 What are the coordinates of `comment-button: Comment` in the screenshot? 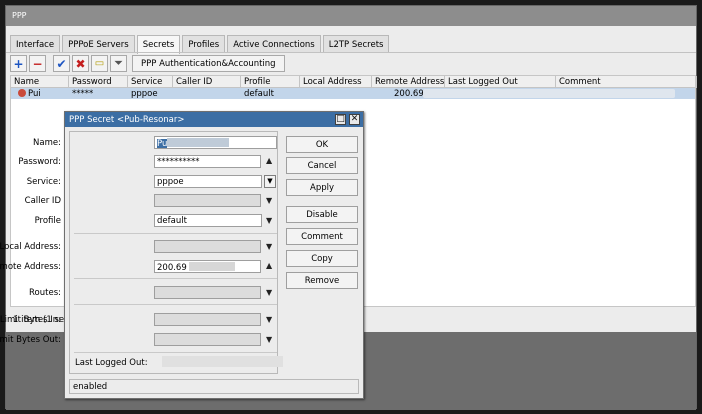 It's located at (322, 236).